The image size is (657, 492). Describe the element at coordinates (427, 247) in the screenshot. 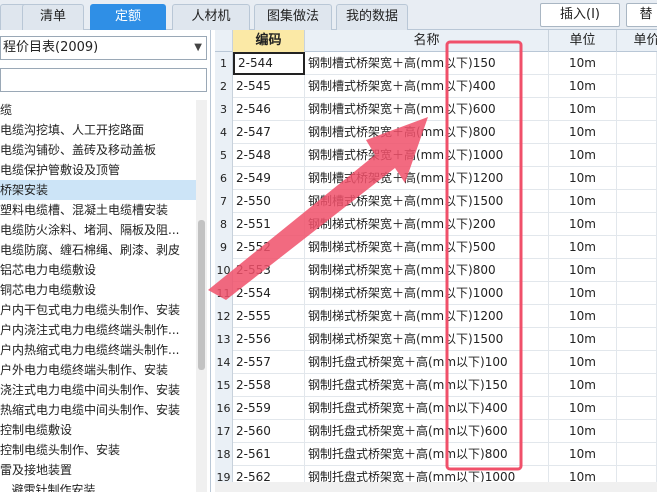

I see `cell-name: 钢制梯式桥架宽＋高(mm以下)500` at that location.